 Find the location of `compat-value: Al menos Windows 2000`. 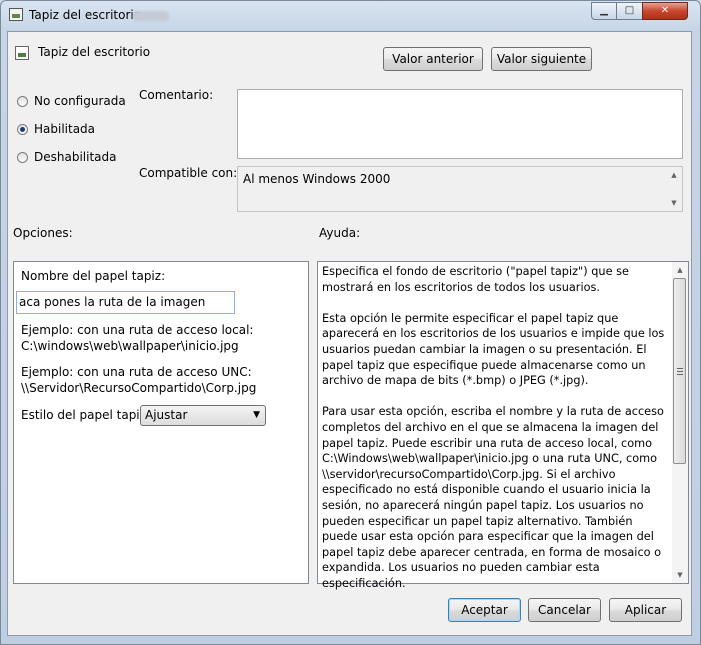

compat-value: Al menos Windows 2000 is located at coordinates (317, 179).